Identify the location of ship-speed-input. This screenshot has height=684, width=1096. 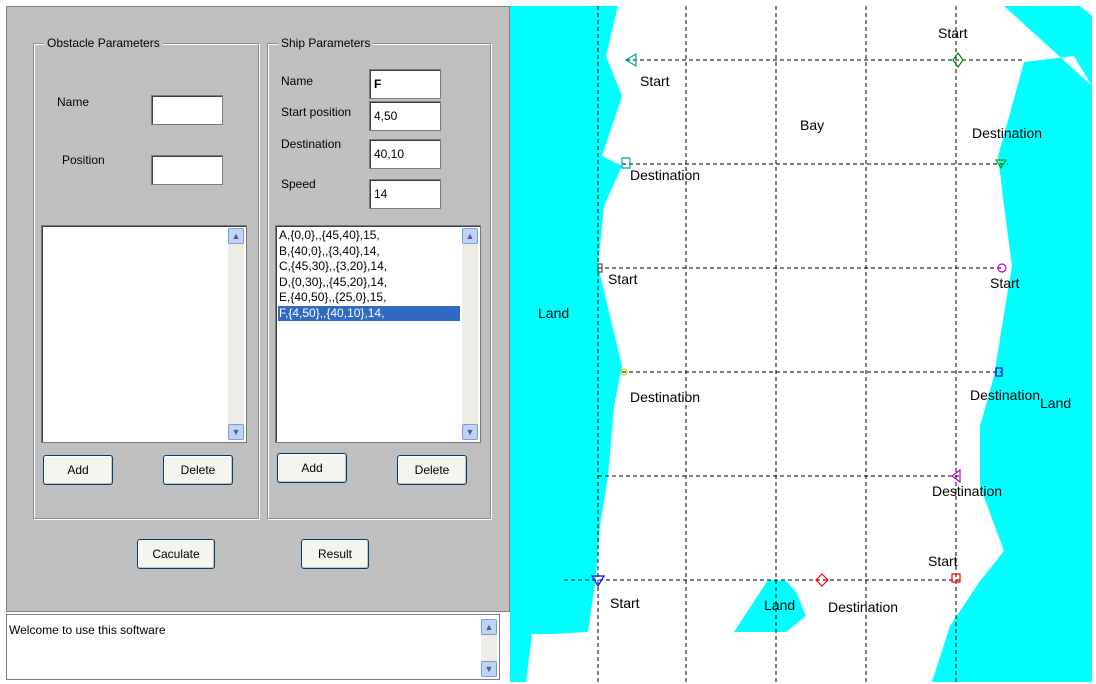
(405, 194).